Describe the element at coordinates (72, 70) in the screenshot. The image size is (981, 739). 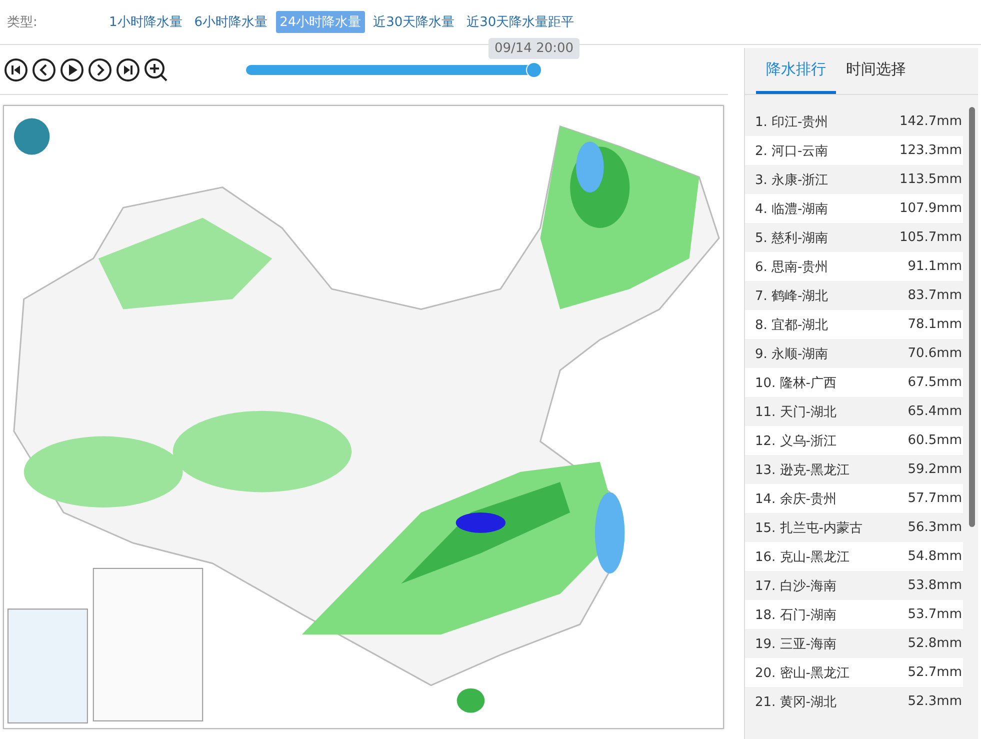
I see `play-icon` at that location.